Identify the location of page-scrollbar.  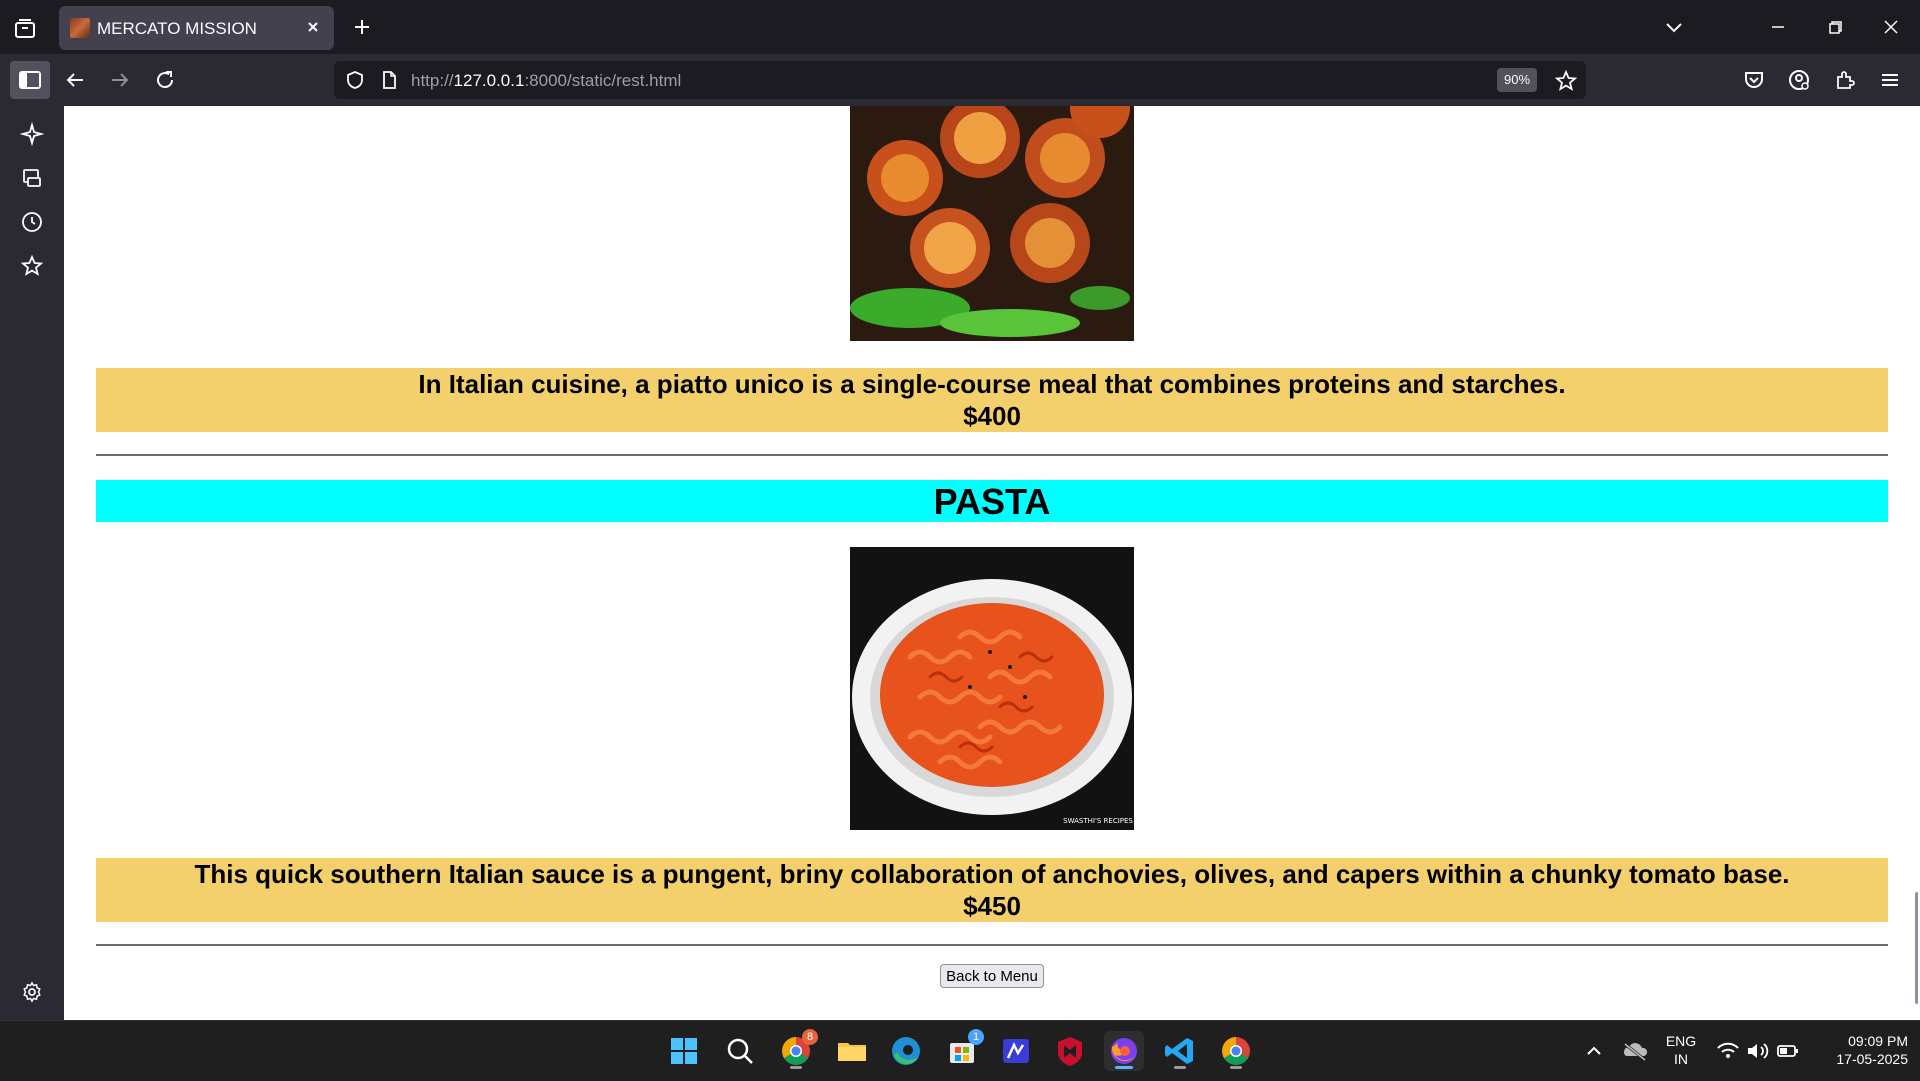
(1916, 948).